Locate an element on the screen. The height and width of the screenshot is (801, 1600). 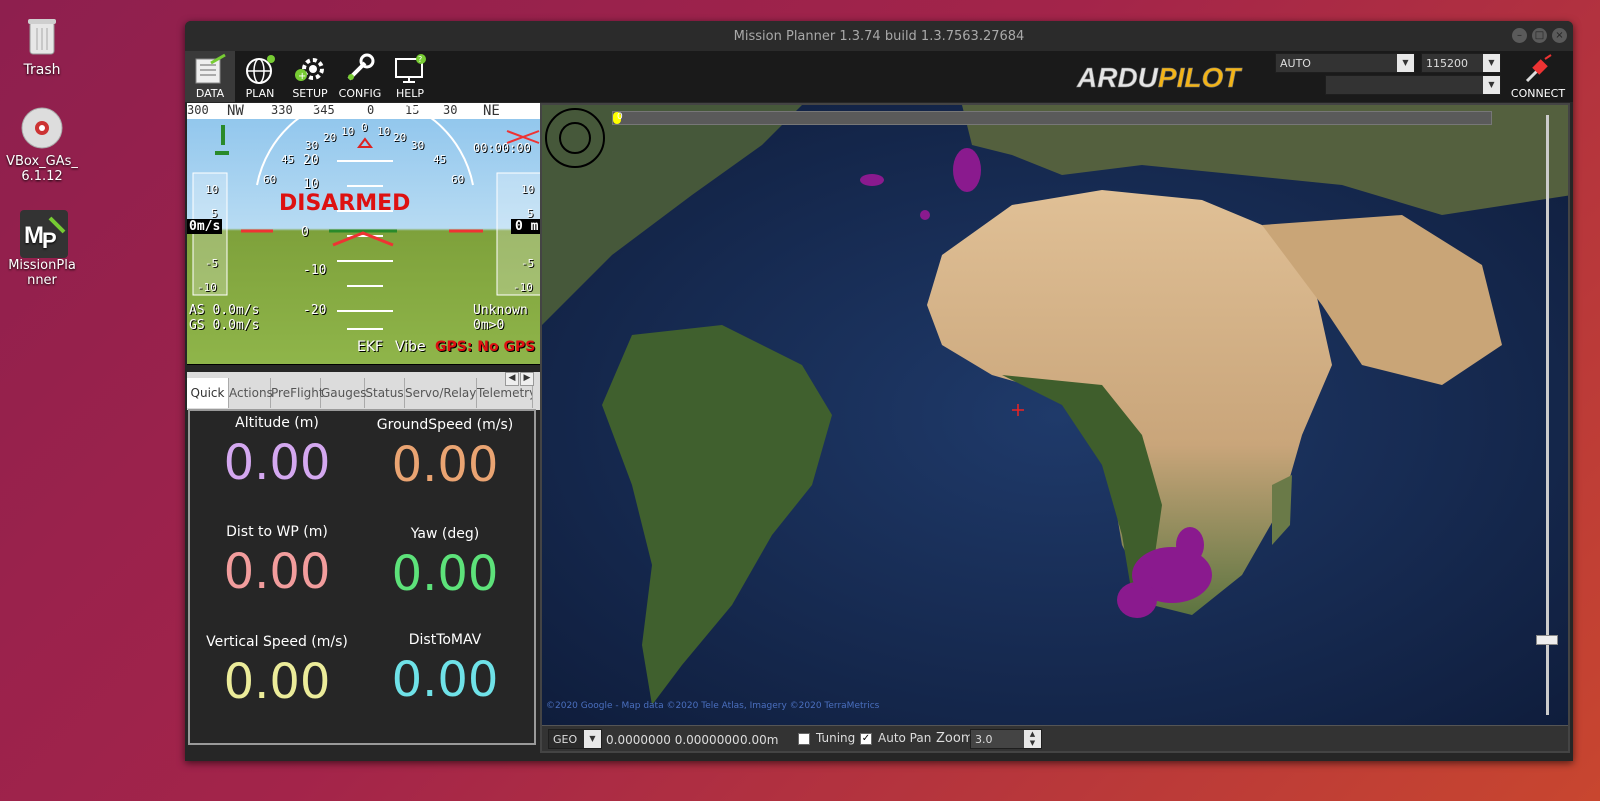
toolbar-label: PLAN is located at coordinates (260, 93).